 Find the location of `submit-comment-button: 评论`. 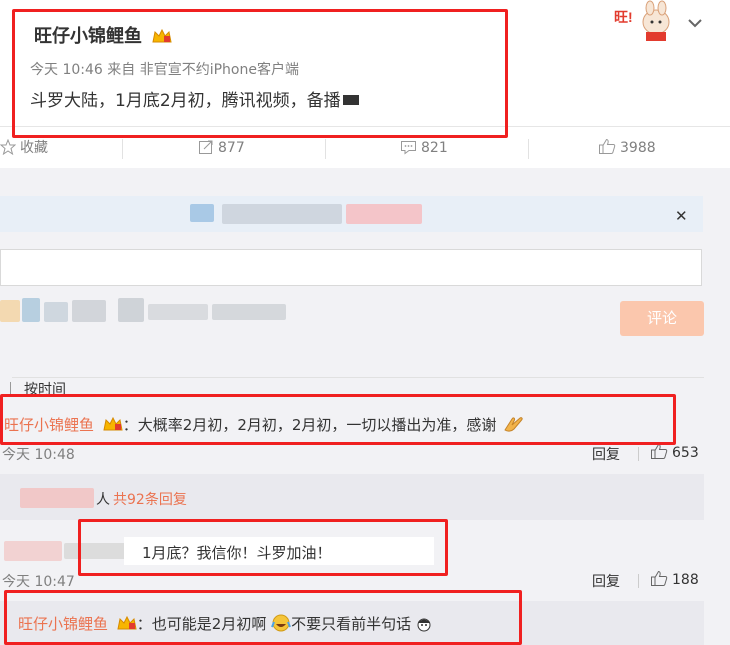

submit-comment-button: 评论 is located at coordinates (662, 318).